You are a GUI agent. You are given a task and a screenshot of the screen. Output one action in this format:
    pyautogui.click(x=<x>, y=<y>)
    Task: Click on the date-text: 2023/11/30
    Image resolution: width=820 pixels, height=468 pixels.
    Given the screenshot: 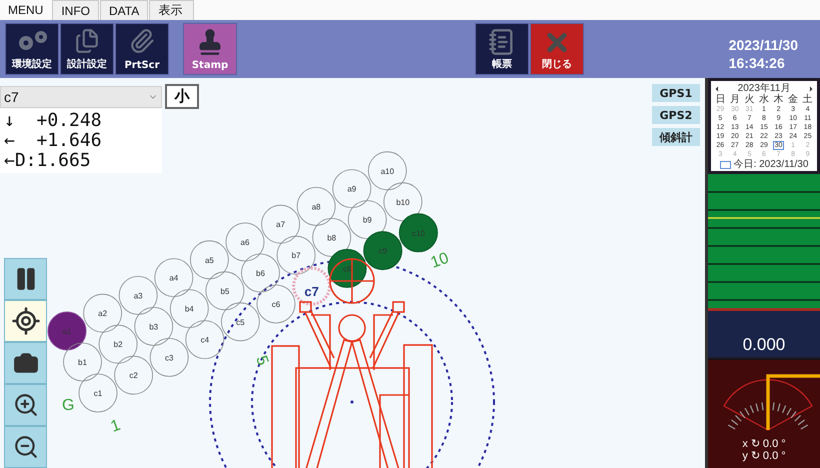 What is the action you would take?
    pyautogui.click(x=763, y=45)
    